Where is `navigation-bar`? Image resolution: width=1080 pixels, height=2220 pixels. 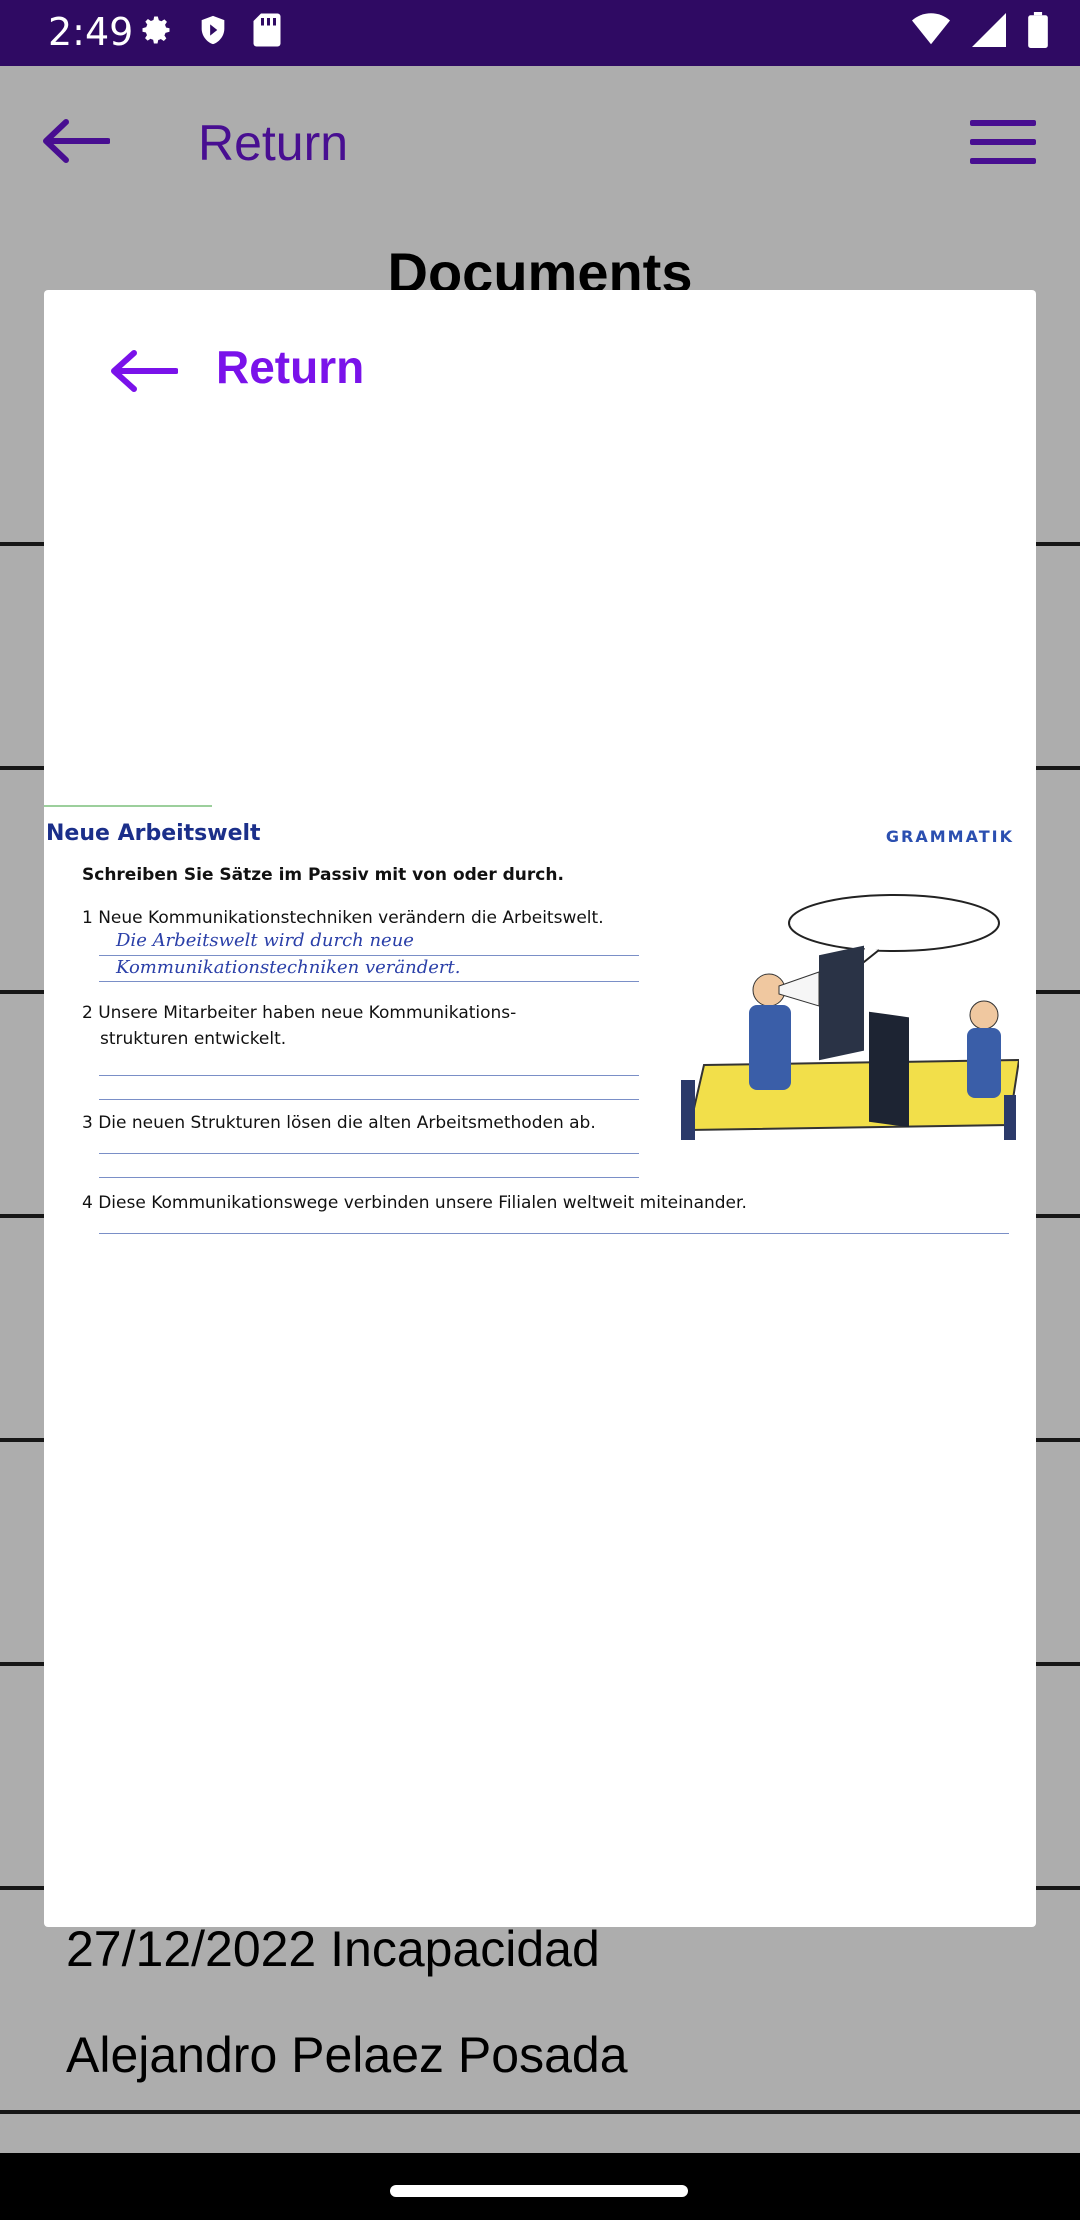 navigation-bar is located at coordinates (540, 2186).